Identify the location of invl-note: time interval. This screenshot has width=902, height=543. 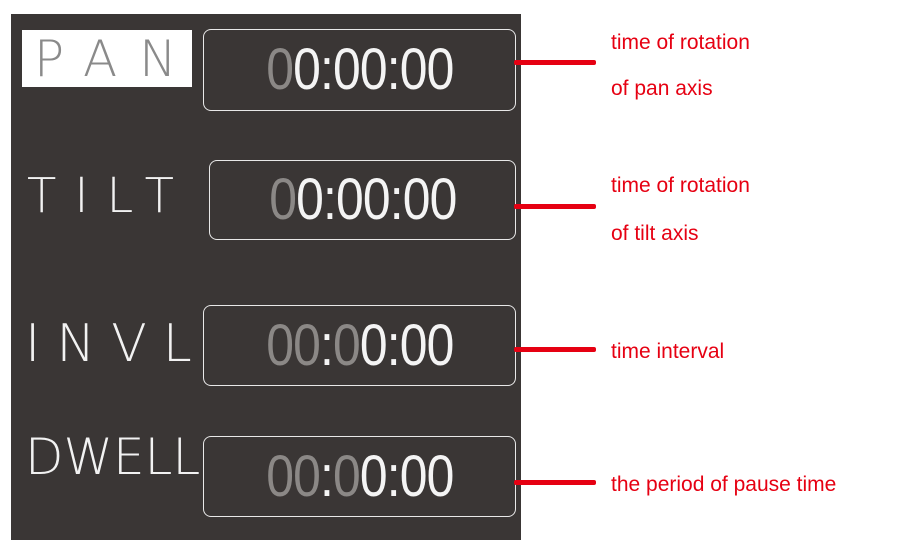
(668, 351).